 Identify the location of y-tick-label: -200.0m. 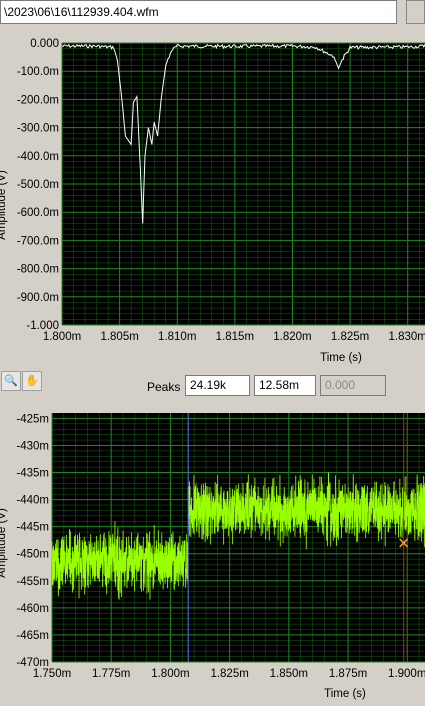
(38, 100).